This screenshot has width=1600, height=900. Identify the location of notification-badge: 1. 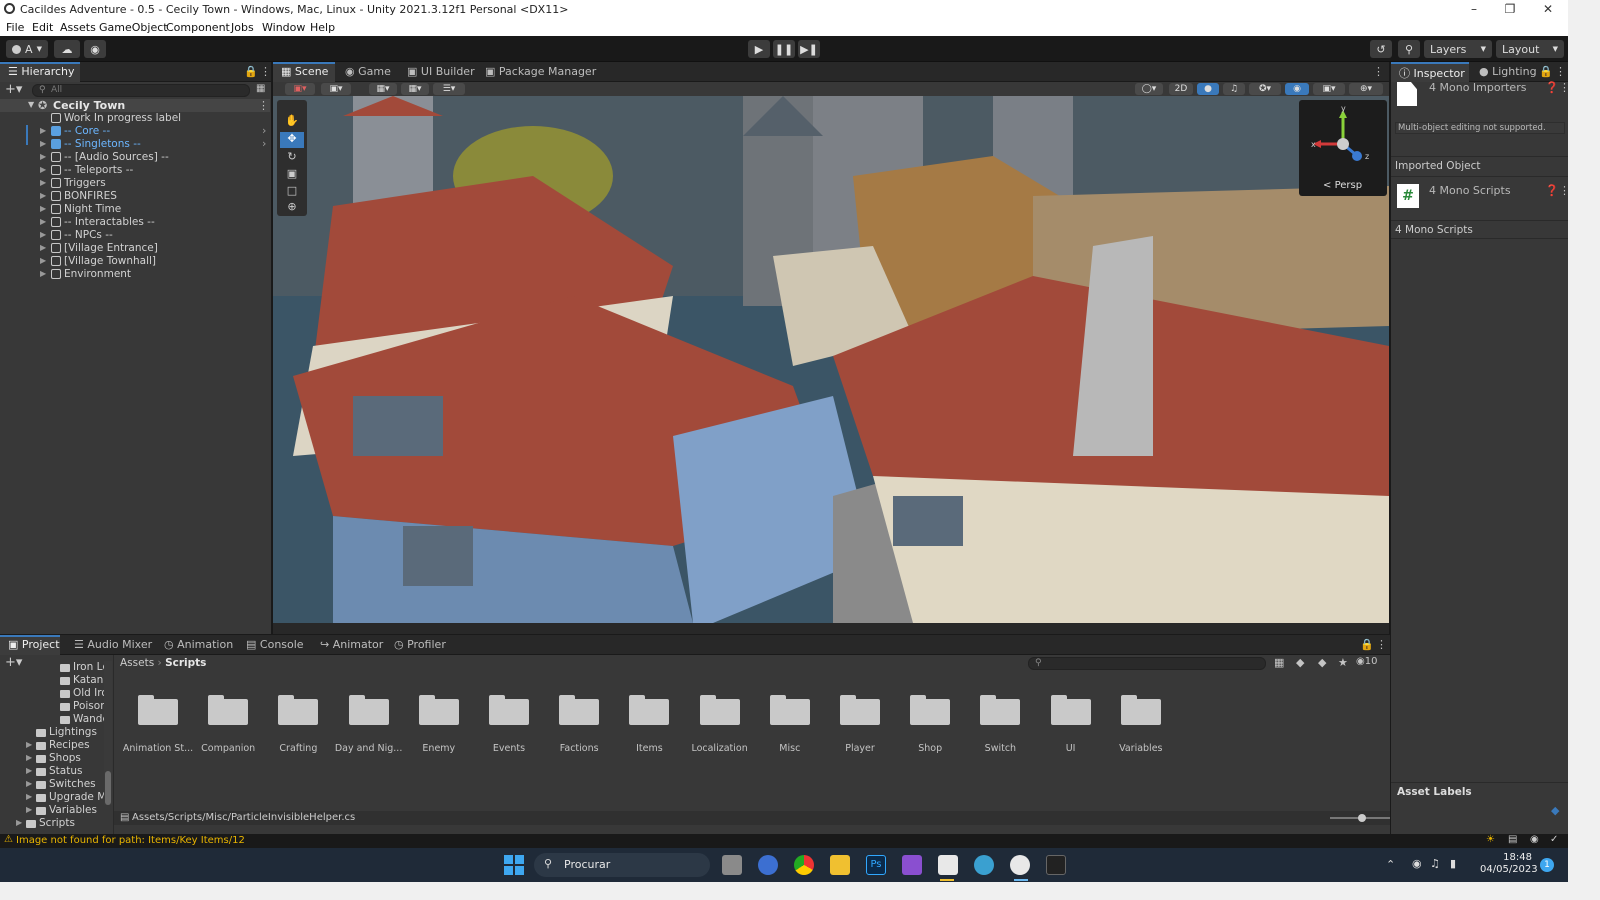
(1547, 865).